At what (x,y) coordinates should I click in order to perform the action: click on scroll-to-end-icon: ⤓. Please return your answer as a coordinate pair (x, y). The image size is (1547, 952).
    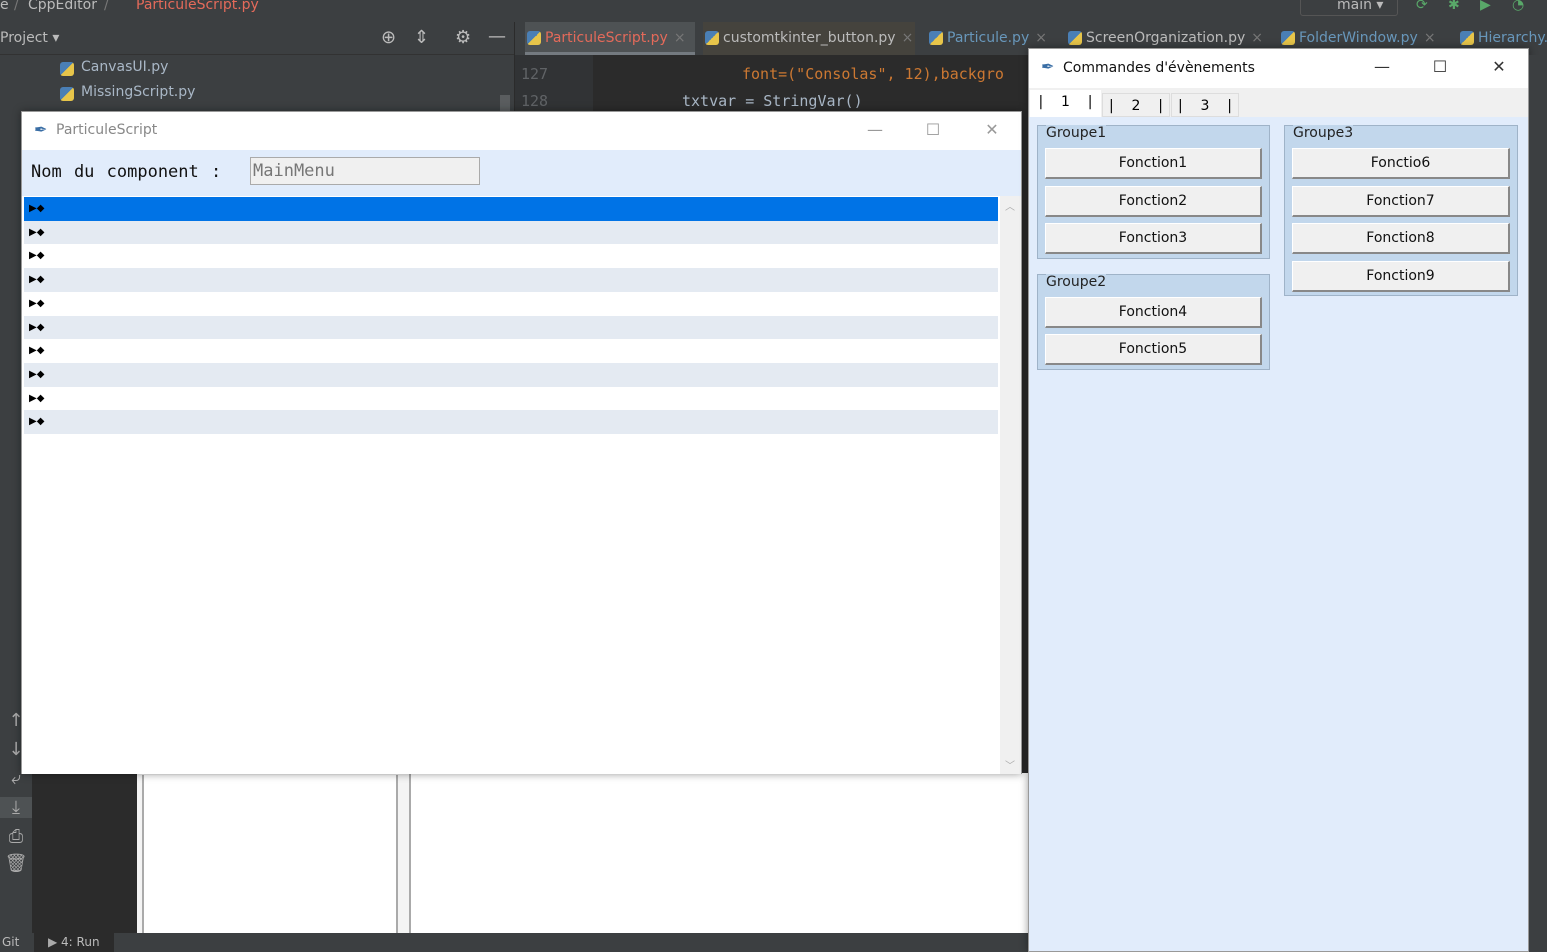
    Looking at the image, I should click on (16, 807).